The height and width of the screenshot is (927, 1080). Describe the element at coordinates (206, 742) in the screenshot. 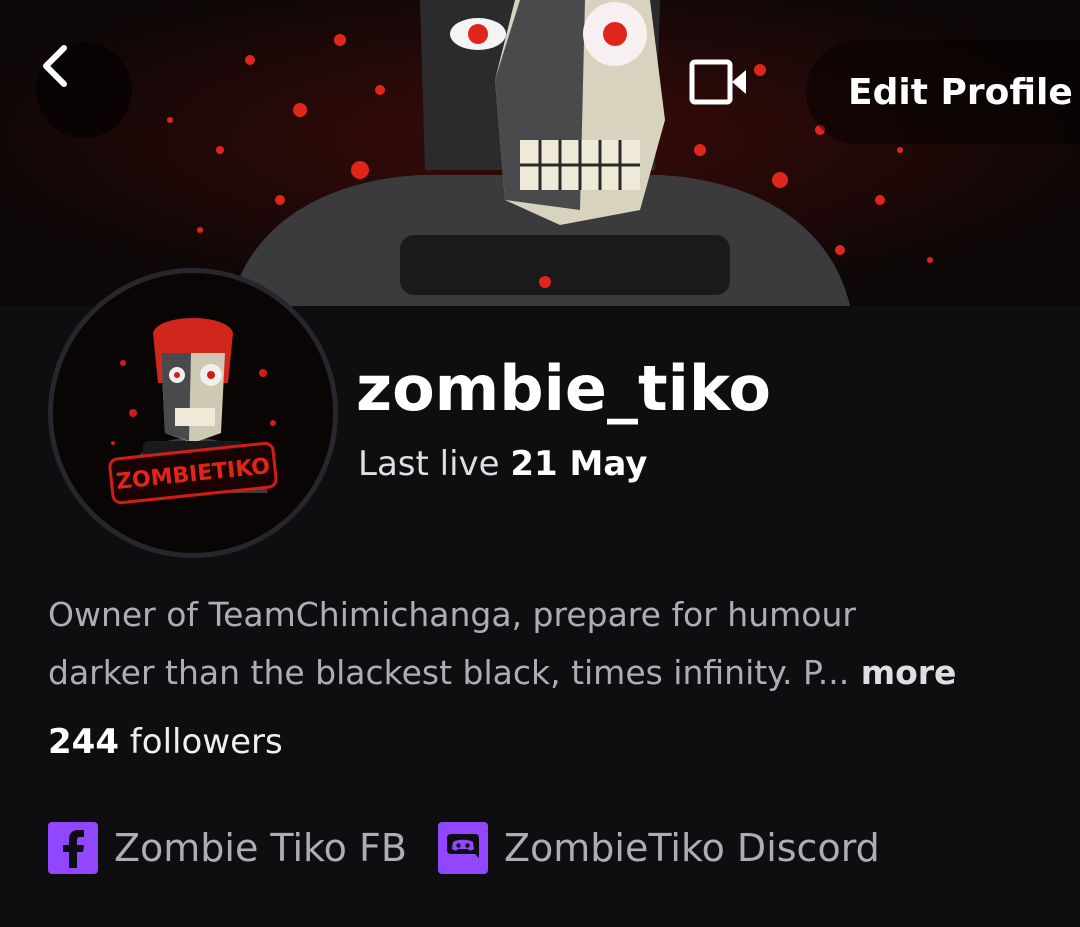

I see `followers-label: followers` at that location.